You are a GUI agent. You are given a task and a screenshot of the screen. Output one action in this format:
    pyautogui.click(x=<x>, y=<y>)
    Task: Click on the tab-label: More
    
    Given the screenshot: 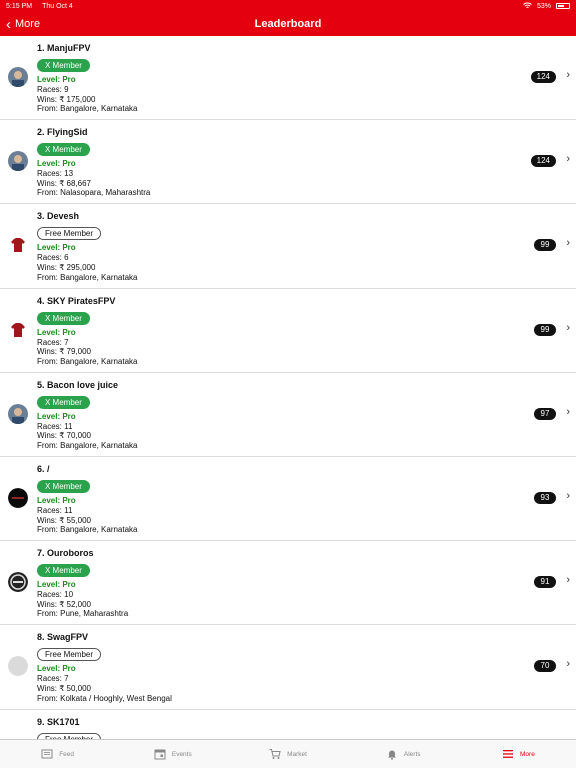 What is the action you would take?
    pyautogui.click(x=527, y=754)
    